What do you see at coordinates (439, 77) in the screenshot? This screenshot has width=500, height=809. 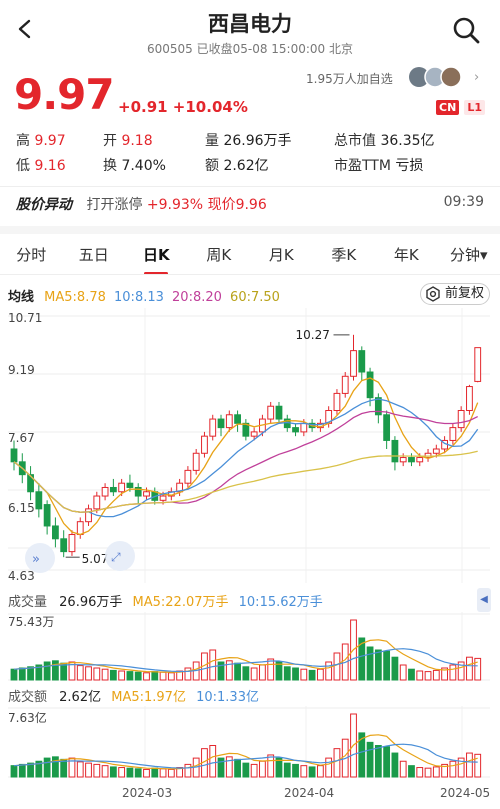 I see `watcher-avatars` at bounding box center [439, 77].